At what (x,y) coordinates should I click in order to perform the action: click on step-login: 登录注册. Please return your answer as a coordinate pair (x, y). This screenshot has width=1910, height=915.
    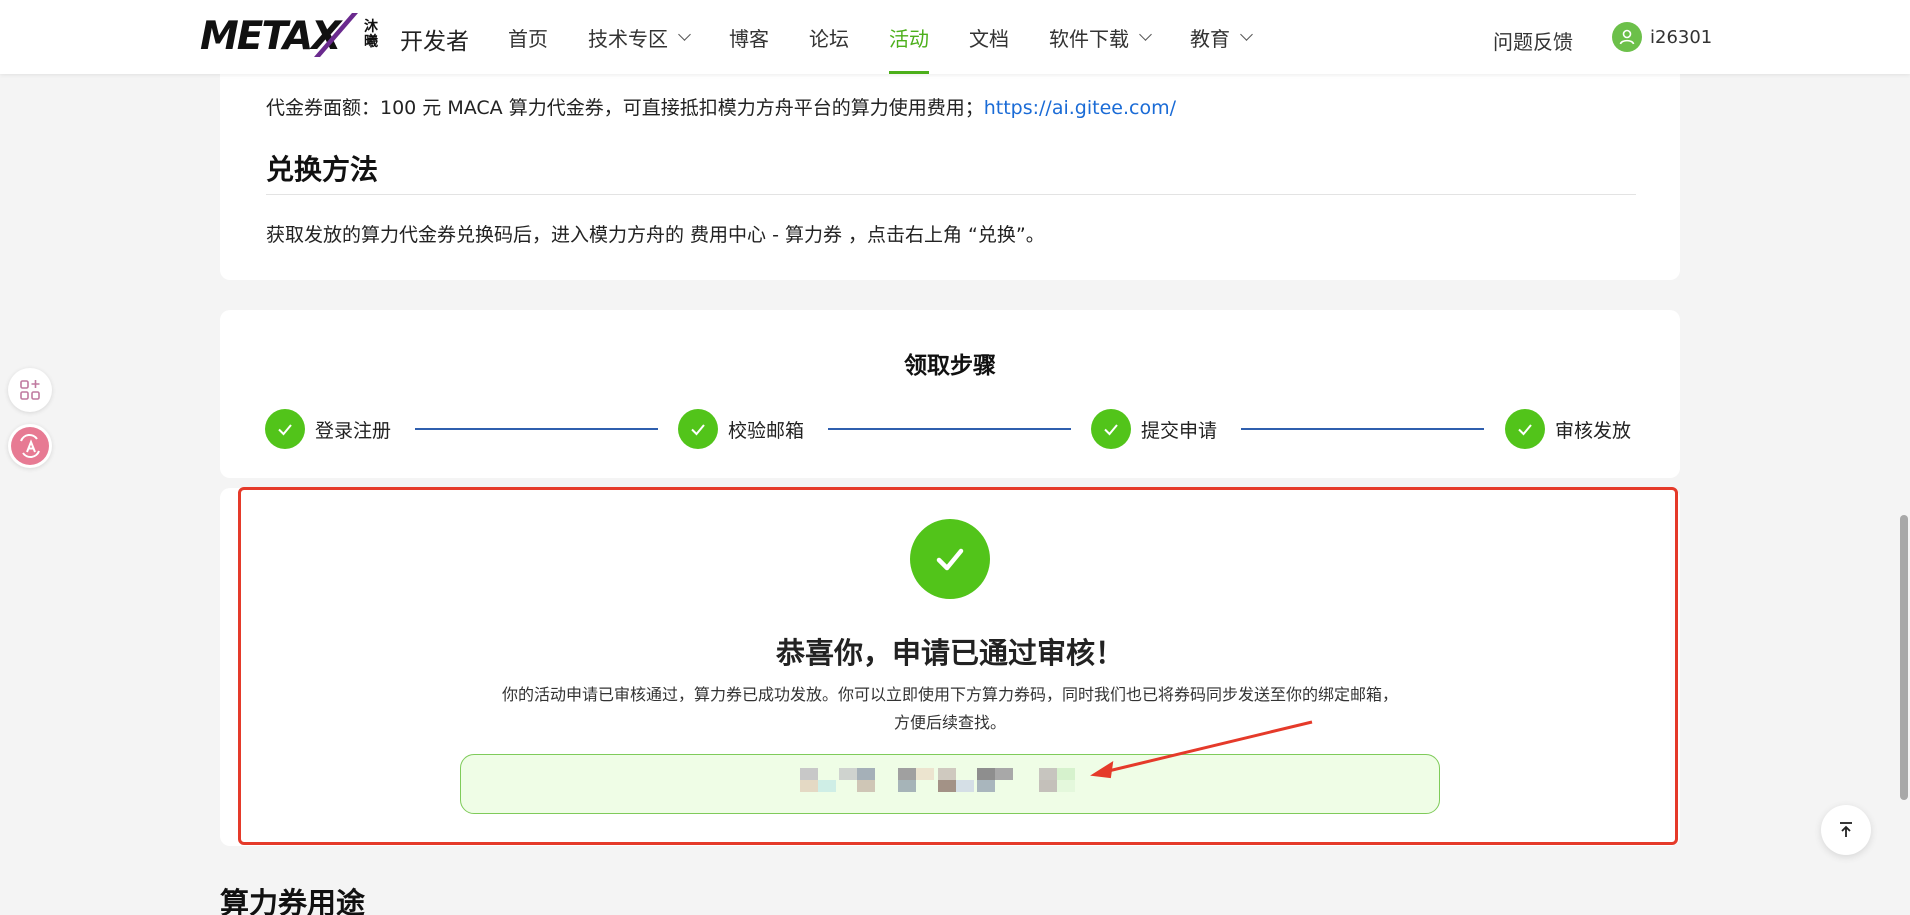
    Looking at the image, I should click on (328, 429).